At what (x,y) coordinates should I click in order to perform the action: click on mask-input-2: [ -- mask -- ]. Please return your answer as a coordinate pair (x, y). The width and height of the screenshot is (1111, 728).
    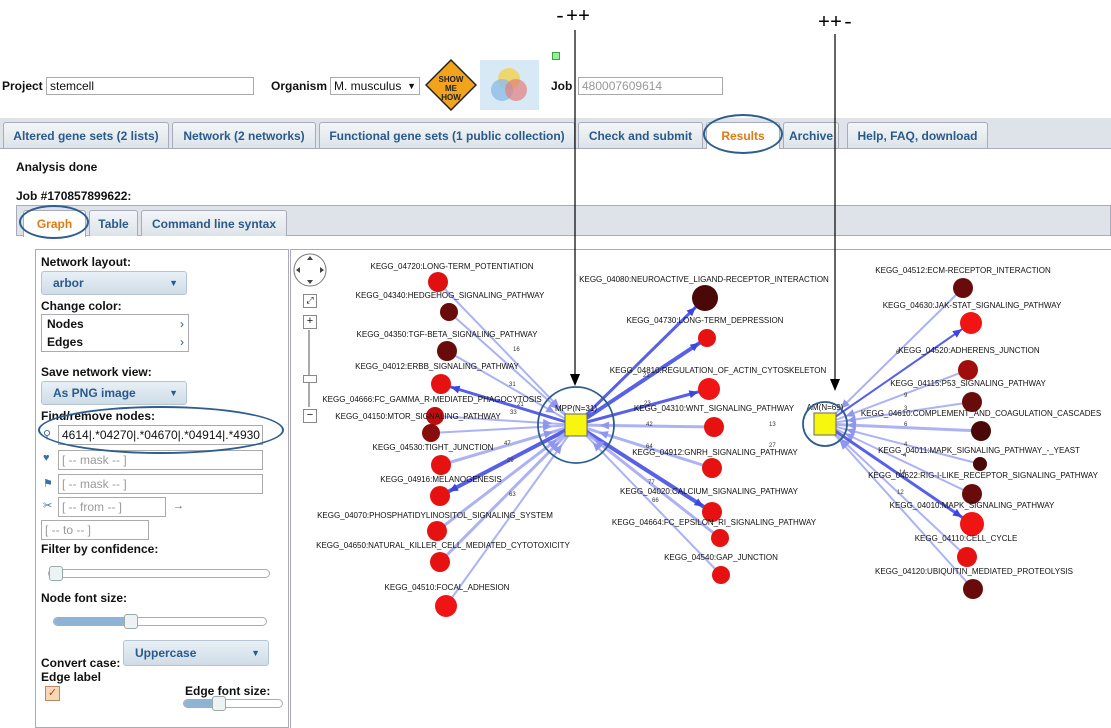
    Looking at the image, I should click on (160, 484).